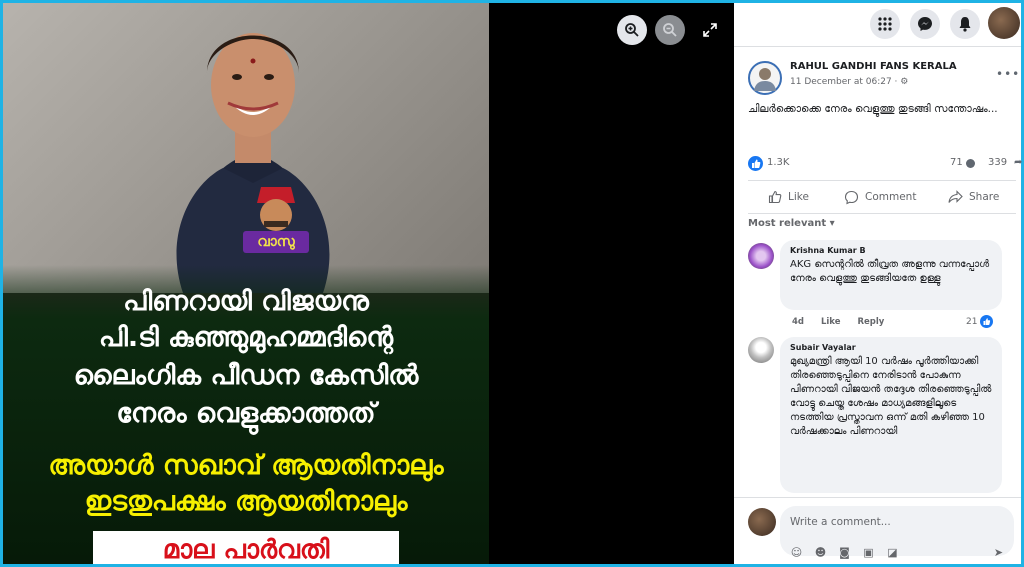  What do you see at coordinates (246, 501) in the screenshot?
I see `highlight-line-2: ഇടതുപക്ഷം ആയതിനാലും` at bounding box center [246, 501].